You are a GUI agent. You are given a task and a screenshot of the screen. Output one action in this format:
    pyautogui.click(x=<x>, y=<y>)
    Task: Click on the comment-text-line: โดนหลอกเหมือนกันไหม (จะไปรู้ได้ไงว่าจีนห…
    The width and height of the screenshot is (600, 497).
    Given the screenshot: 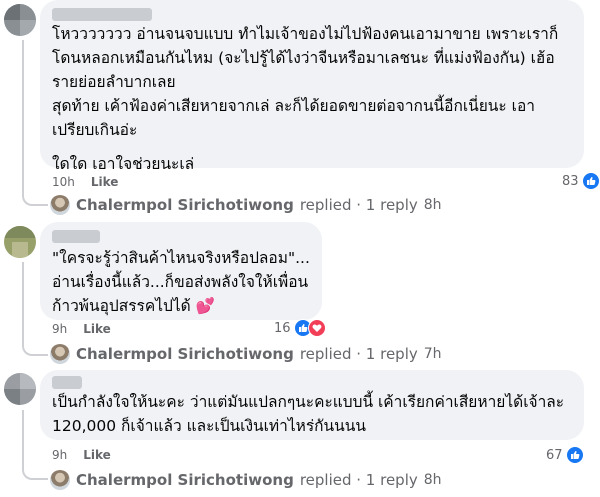 What is the action you would take?
    pyautogui.click(x=303, y=58)
    